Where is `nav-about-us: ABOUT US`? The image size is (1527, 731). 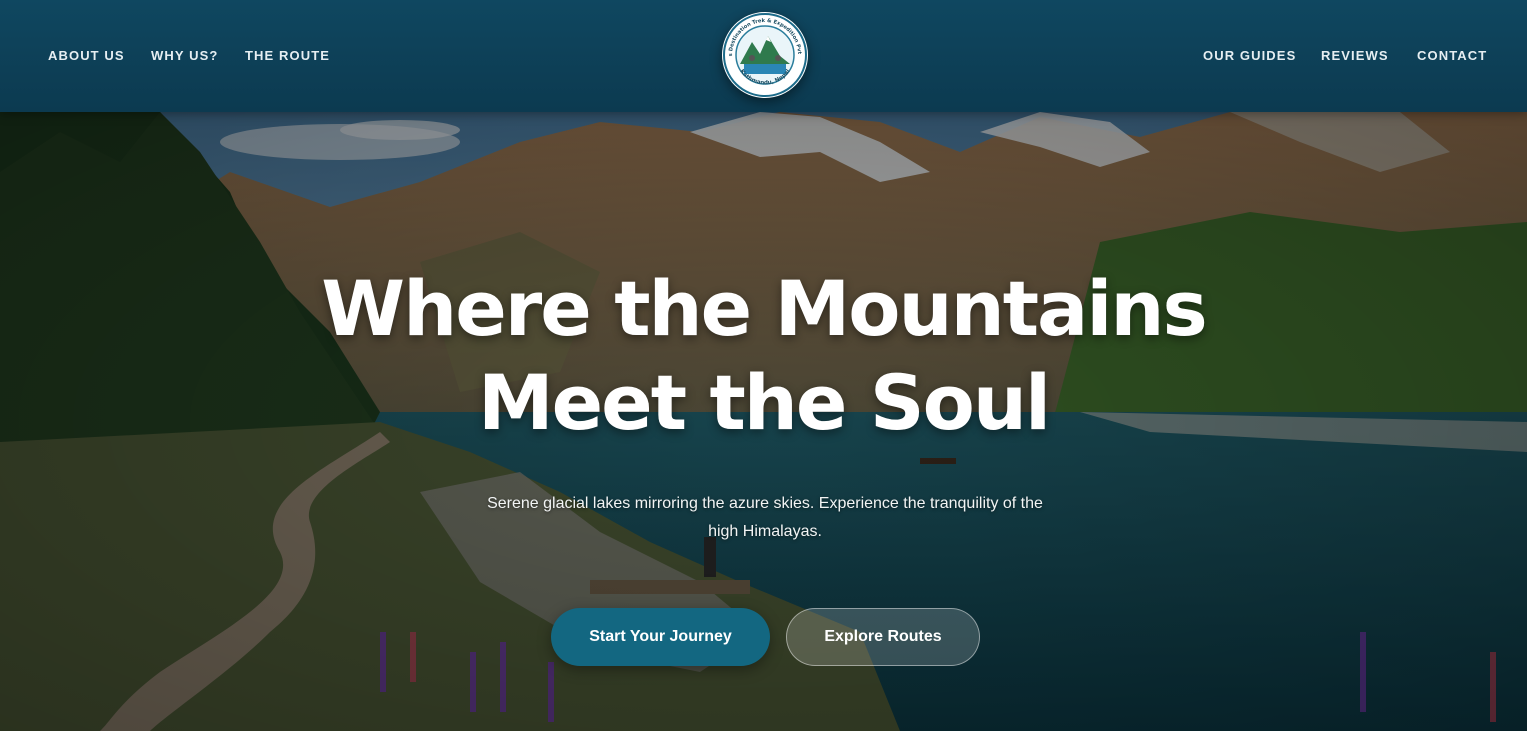 nav-about-us: ABOUT US is located at coordinates (86, 55).